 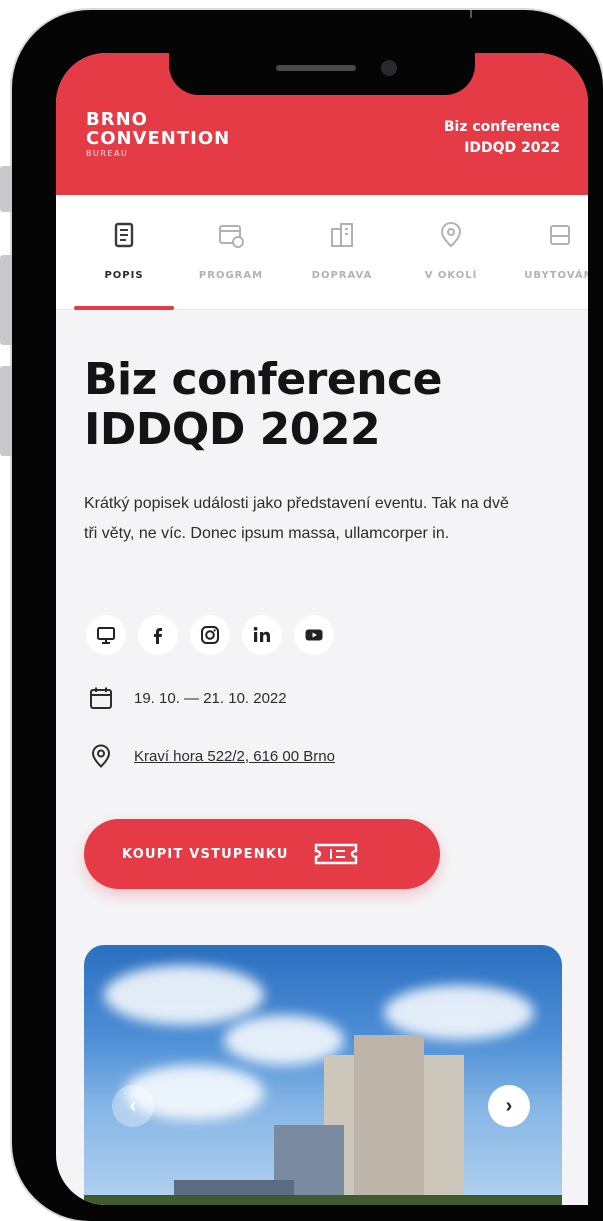 I want to click on tab-popis: POPIS, so click(x=124, y=252).